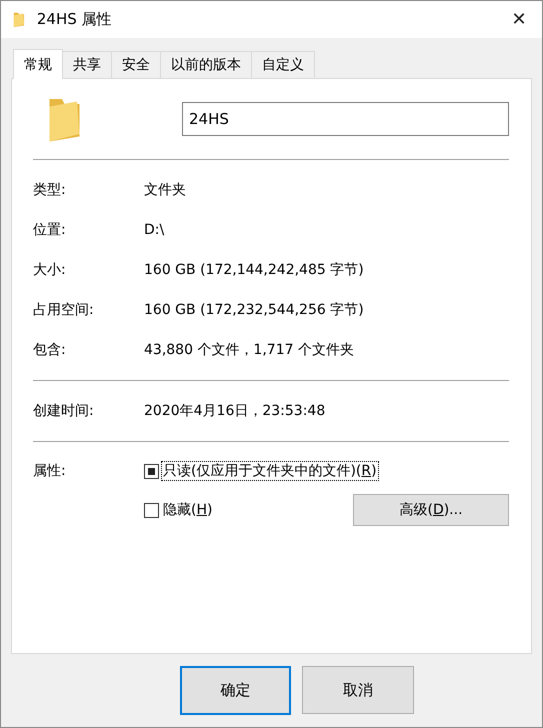 Image resolution: width=543 pixels, height=728 pixels. What do you see at coordinates (283, 64) in the screenshot?
I see `tab: 自定义` at bounding box center [283, 64].